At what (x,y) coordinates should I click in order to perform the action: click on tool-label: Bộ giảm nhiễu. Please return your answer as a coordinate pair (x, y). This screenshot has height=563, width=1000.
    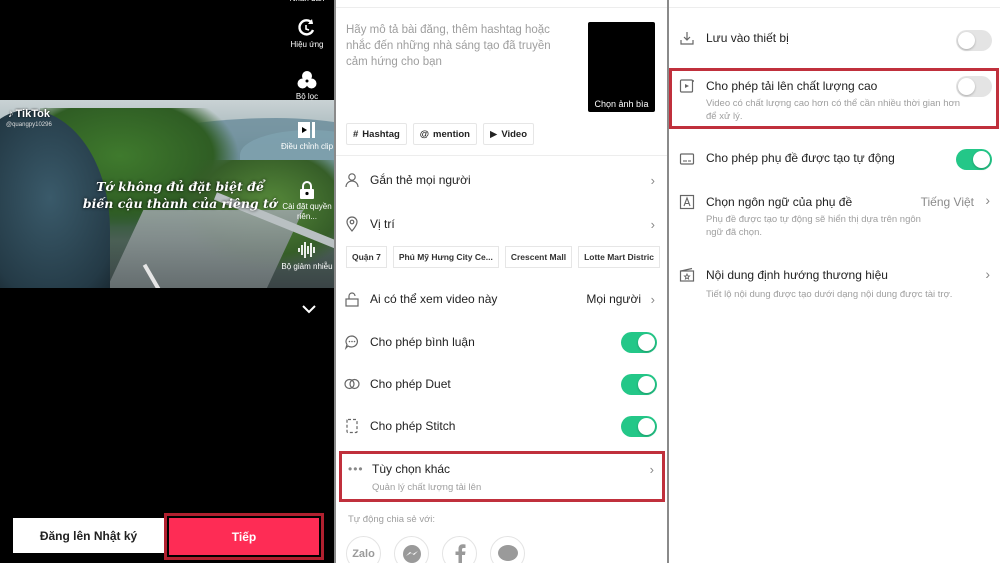
    Looking at the image, I should click on (307, 266).